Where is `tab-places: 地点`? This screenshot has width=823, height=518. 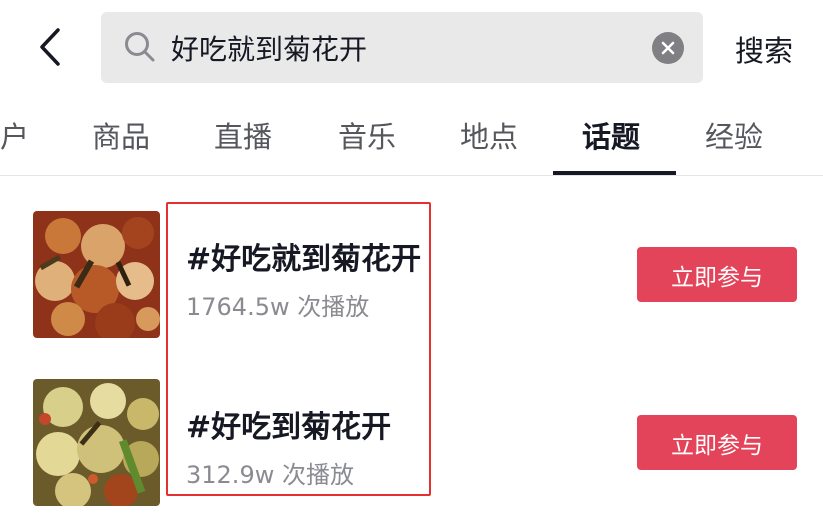
tab-places: 地点 is located at coordinates (489, 135).